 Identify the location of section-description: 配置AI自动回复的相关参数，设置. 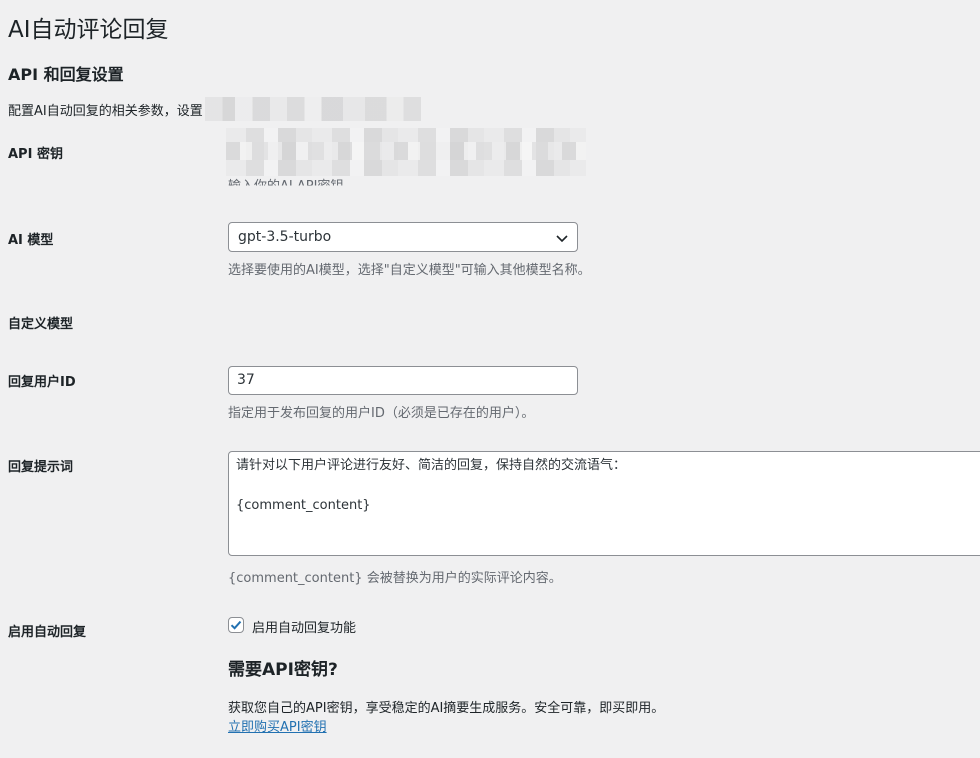
(214, 109).